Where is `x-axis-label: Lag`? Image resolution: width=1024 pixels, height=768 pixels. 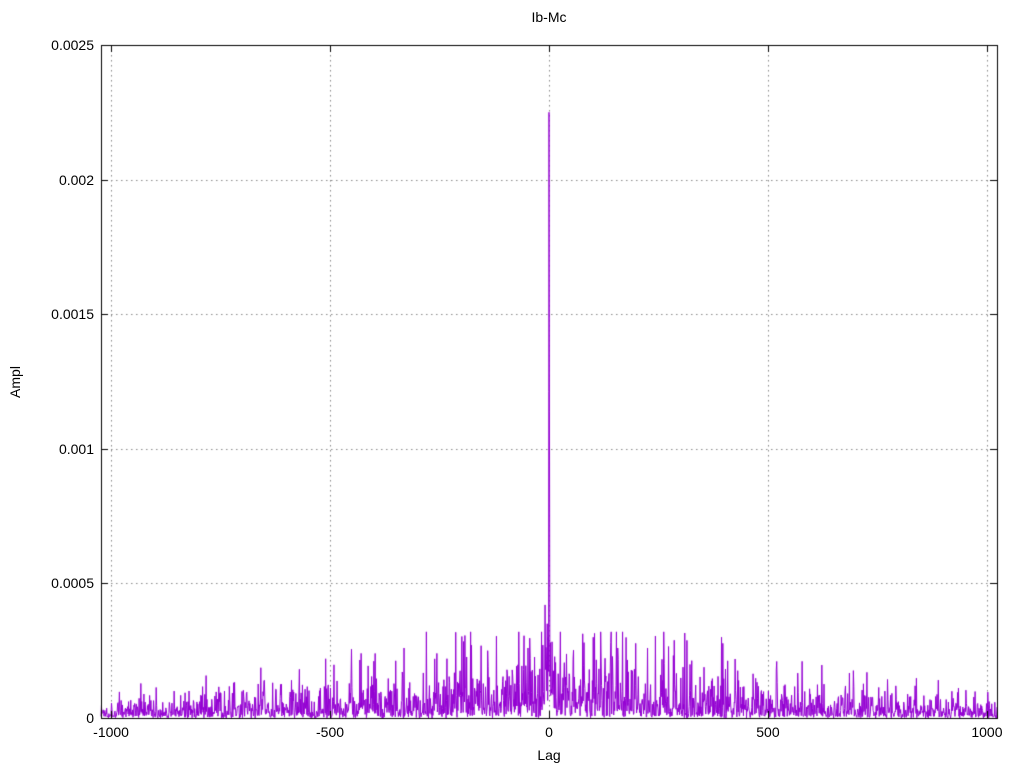
x-axis-label: Lag is located at coordinates (549, 755).